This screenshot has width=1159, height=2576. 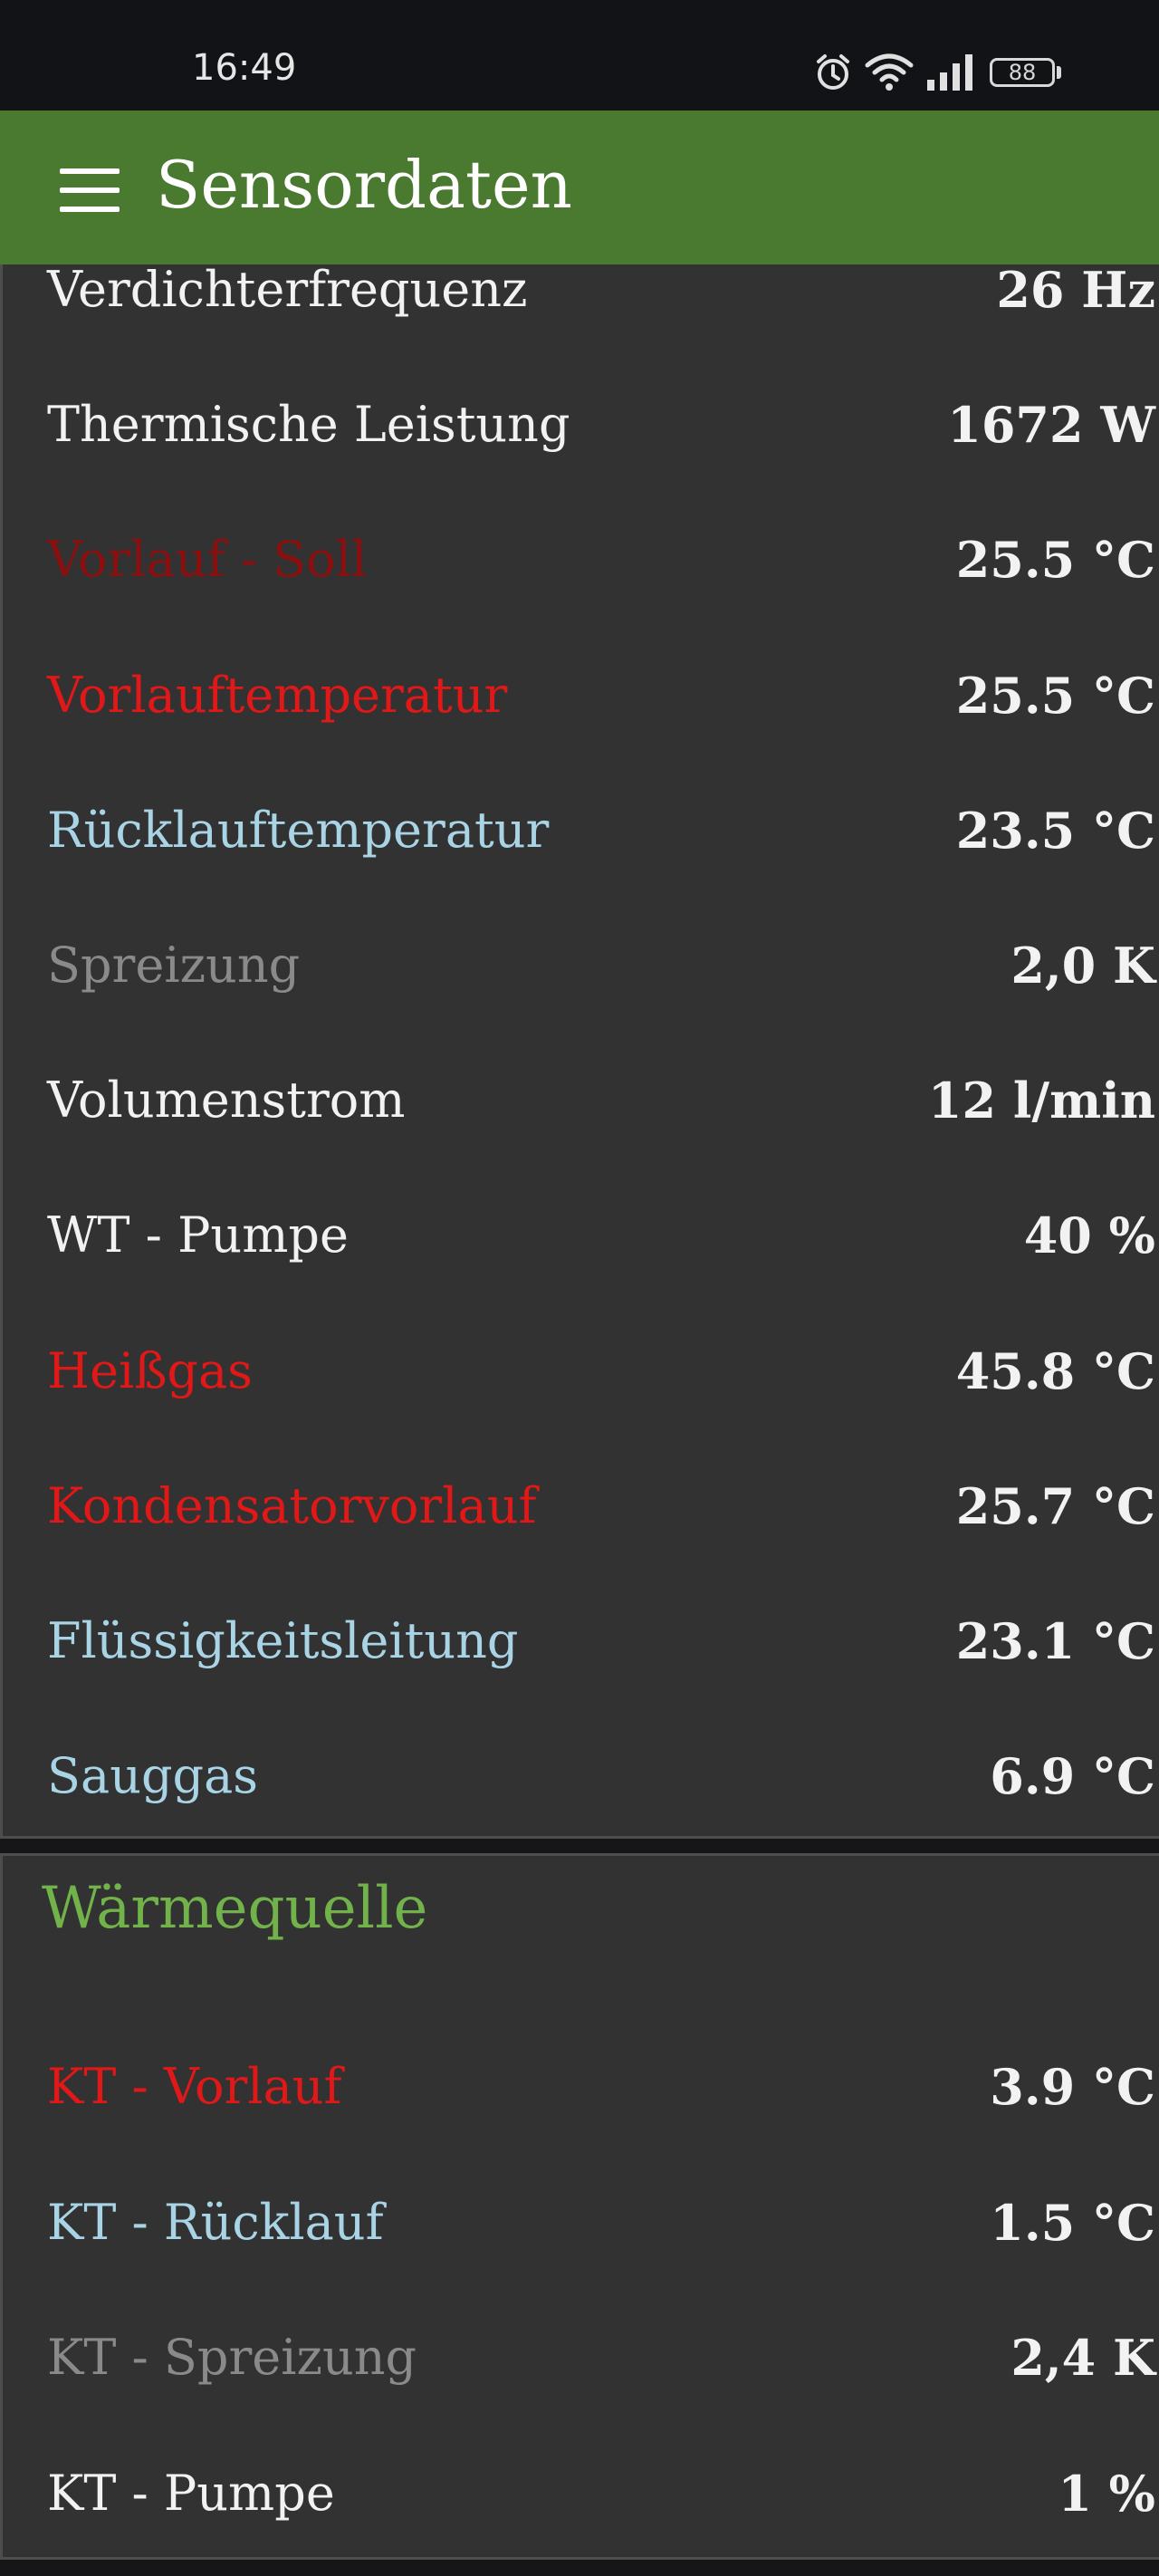 What do you see at coordinates (579, 1506) in the screenshot?
I see `sensor-row: Kondensatorvorlauf 25.7 °C` at bounding box center [579, 1506].